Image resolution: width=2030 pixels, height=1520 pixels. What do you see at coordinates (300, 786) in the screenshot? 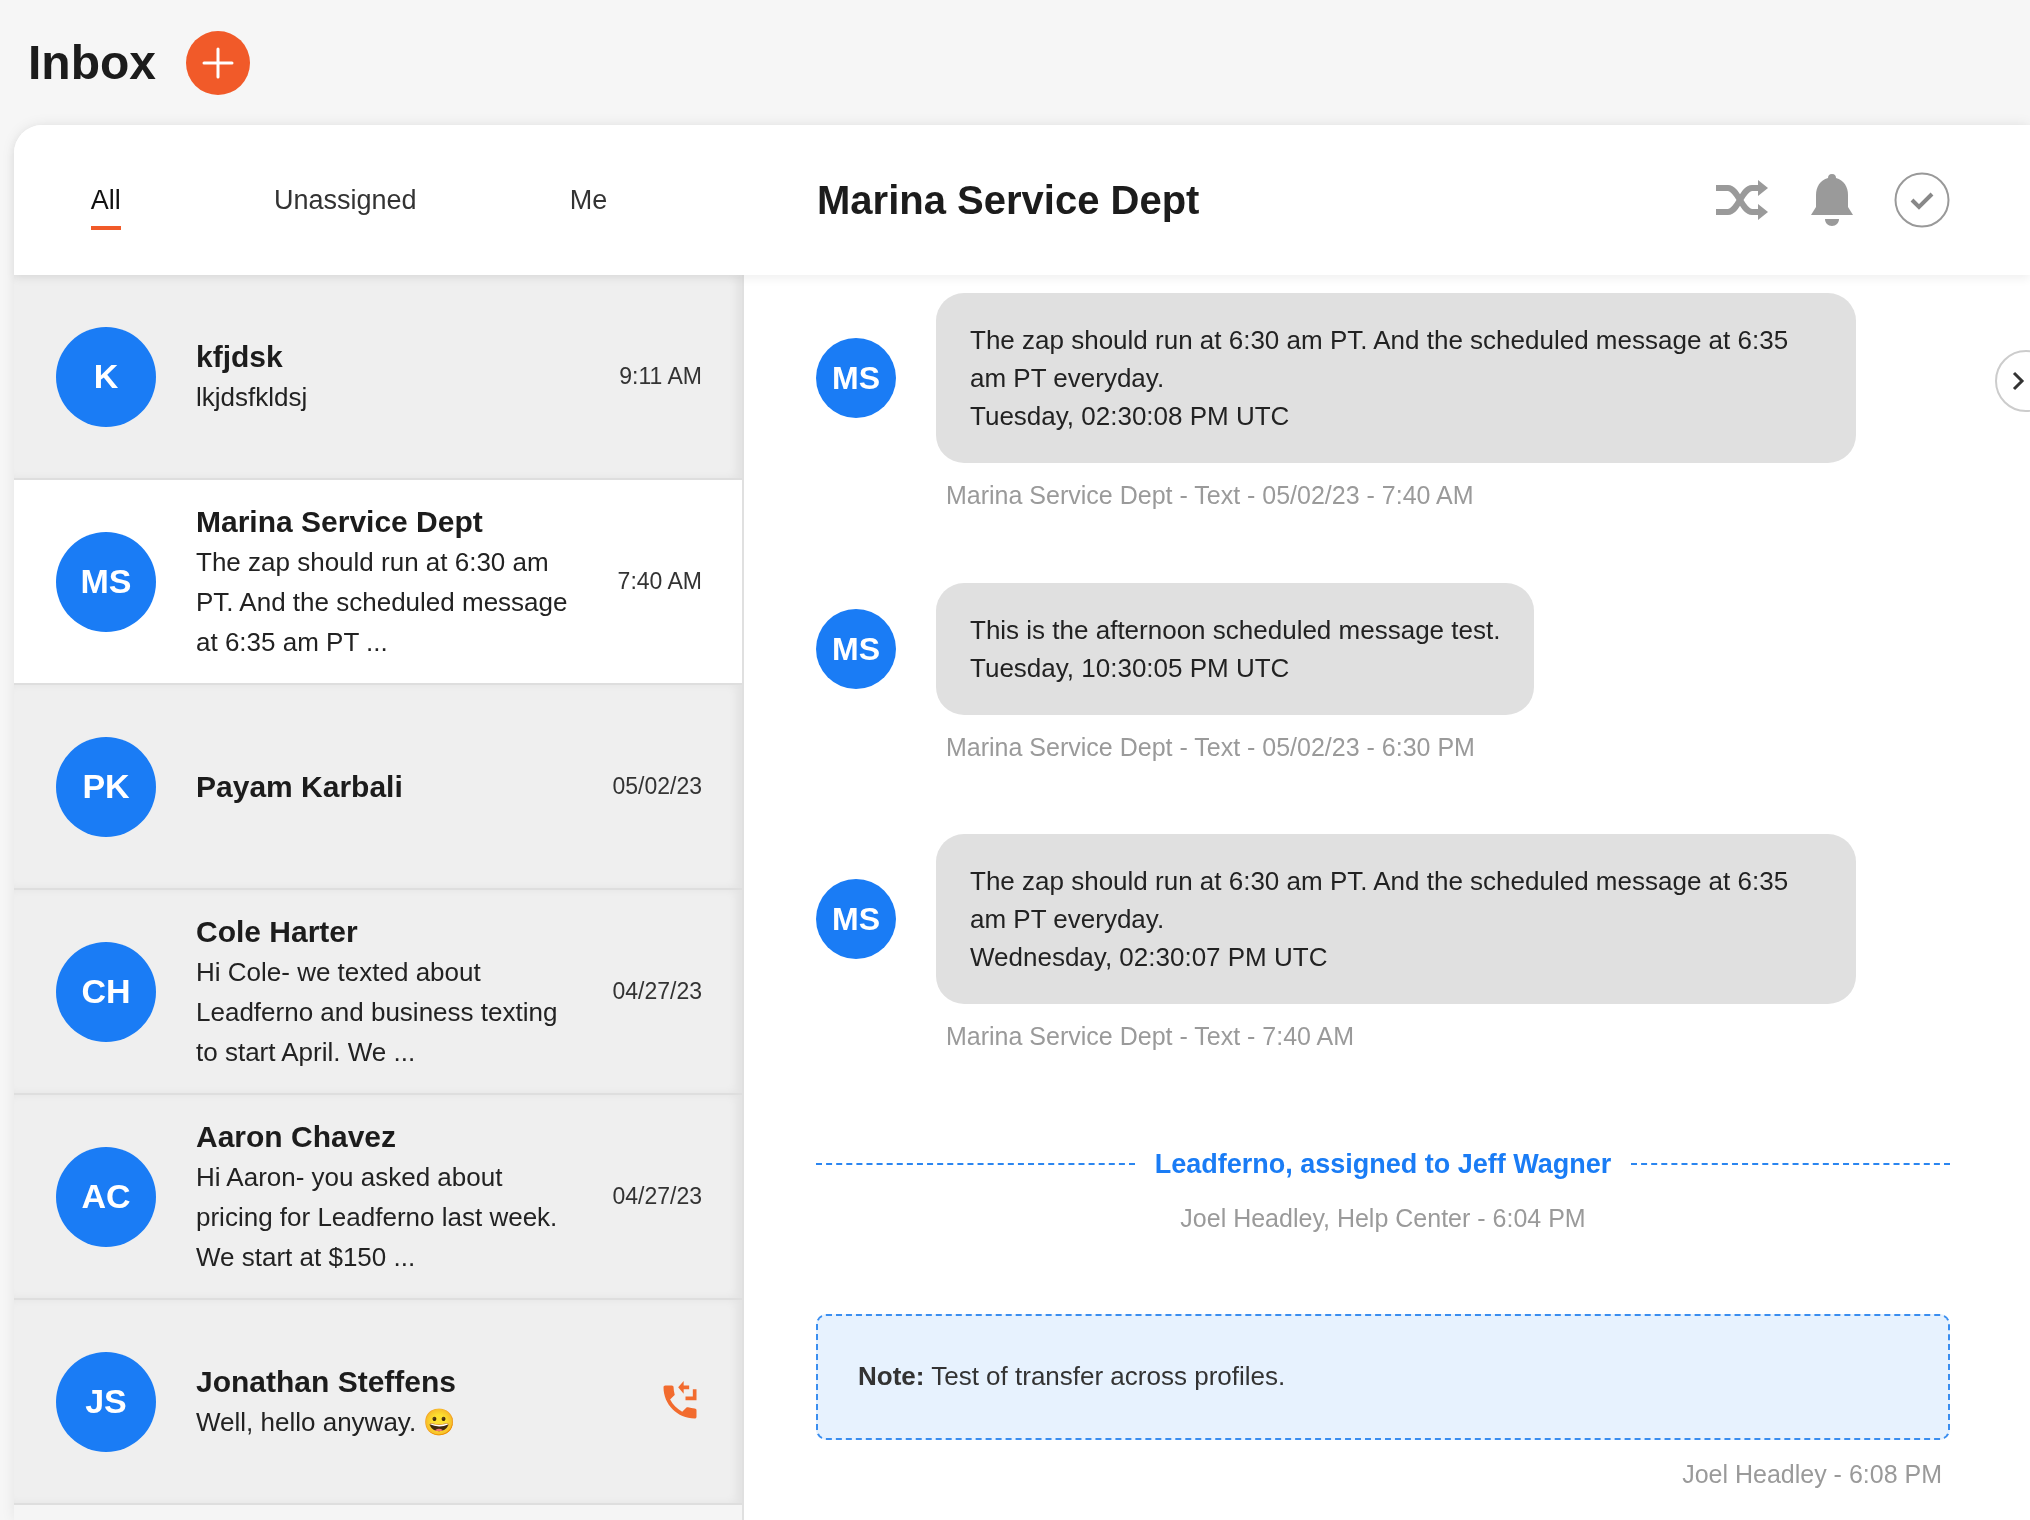
I see `contact-name: Payam Karbali` at bounding box center [300, 786].